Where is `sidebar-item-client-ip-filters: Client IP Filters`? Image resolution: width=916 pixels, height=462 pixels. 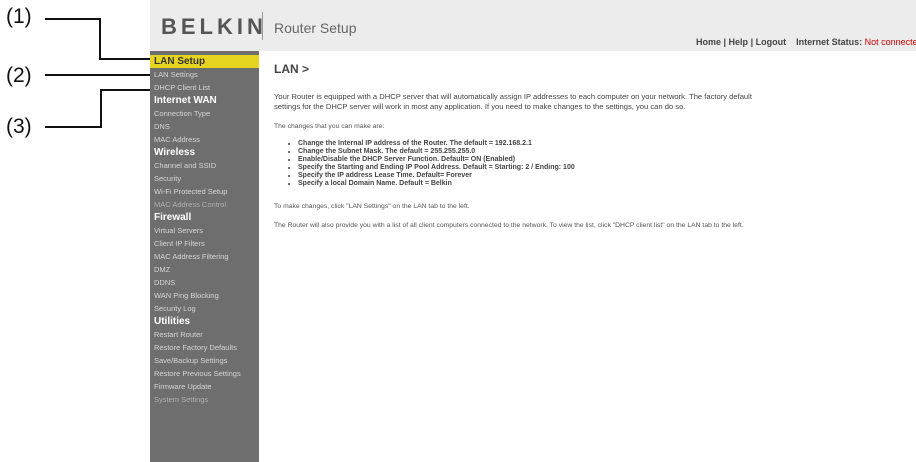
sidebar-item-client-ip-filters: Client IP Filters is located at coordinates (204, 243).